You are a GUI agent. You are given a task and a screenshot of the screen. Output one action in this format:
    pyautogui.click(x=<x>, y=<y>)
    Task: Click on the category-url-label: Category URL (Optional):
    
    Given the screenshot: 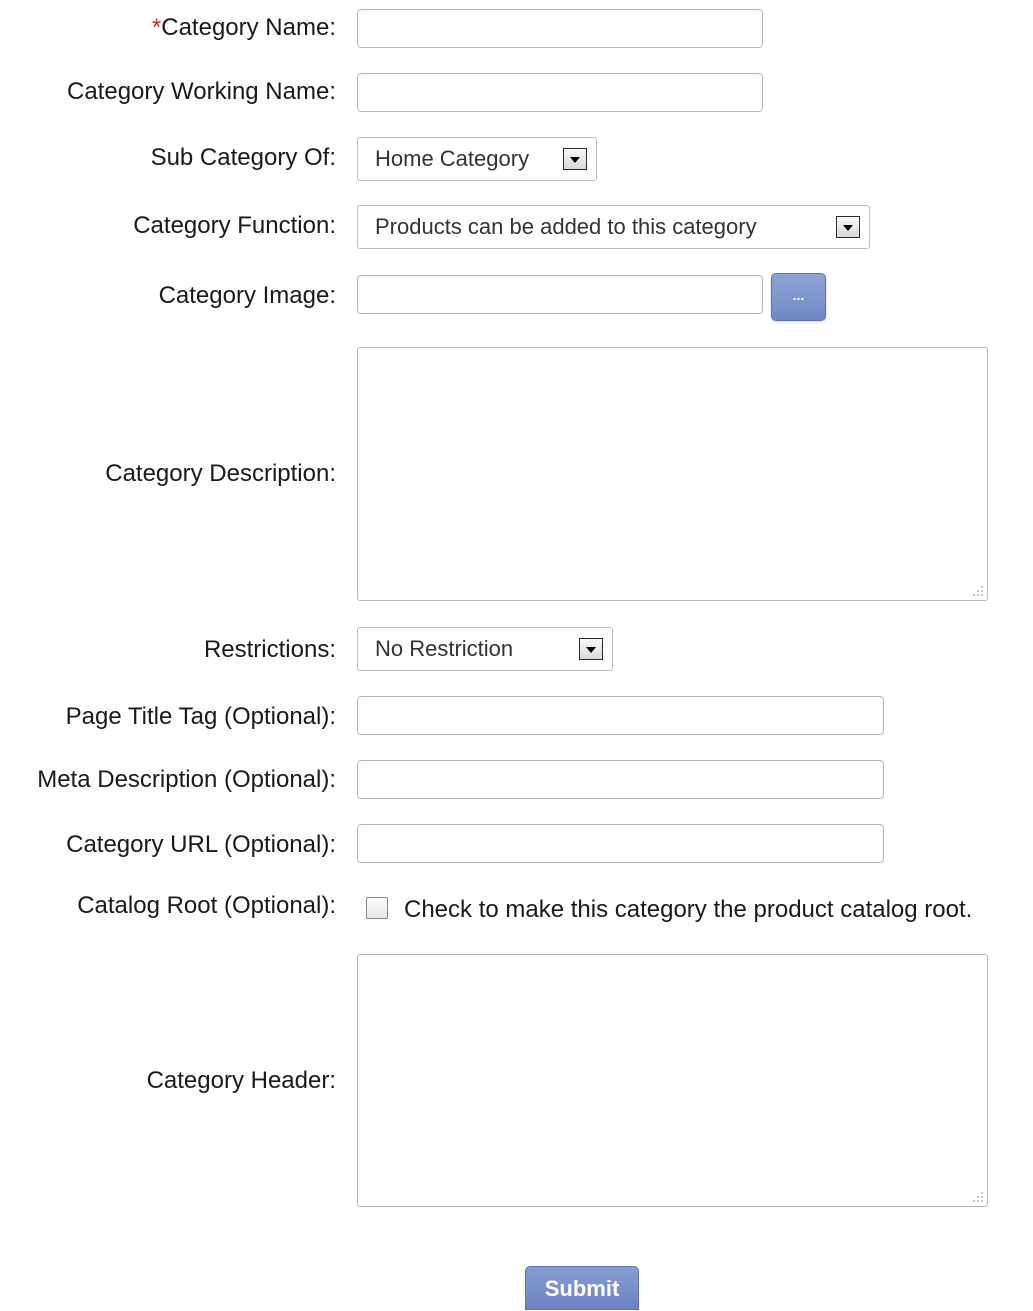 What is the action you would take?
    pyautogui.click(x=201, y=844)
    